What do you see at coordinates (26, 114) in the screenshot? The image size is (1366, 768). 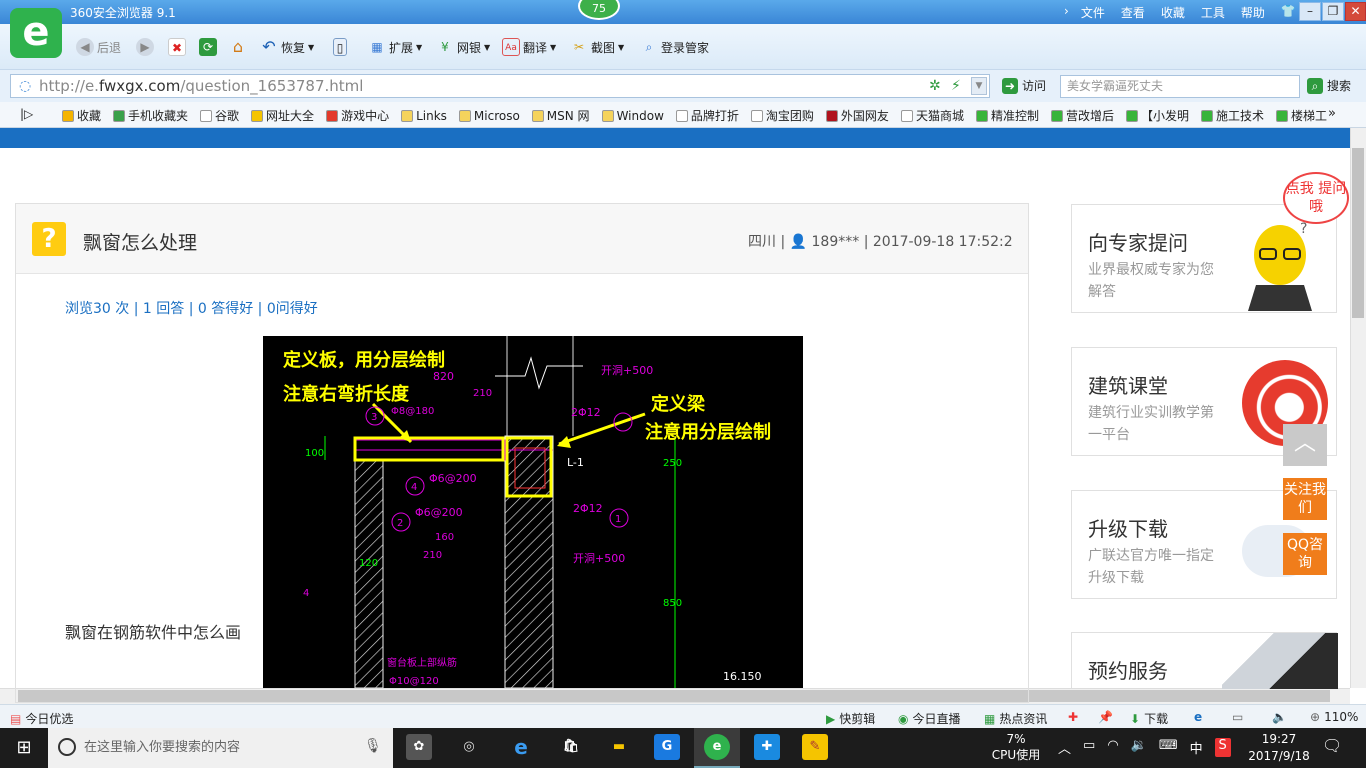 I see `sidebar-toggle-icon: |▷` at bounding box center [26, 114].